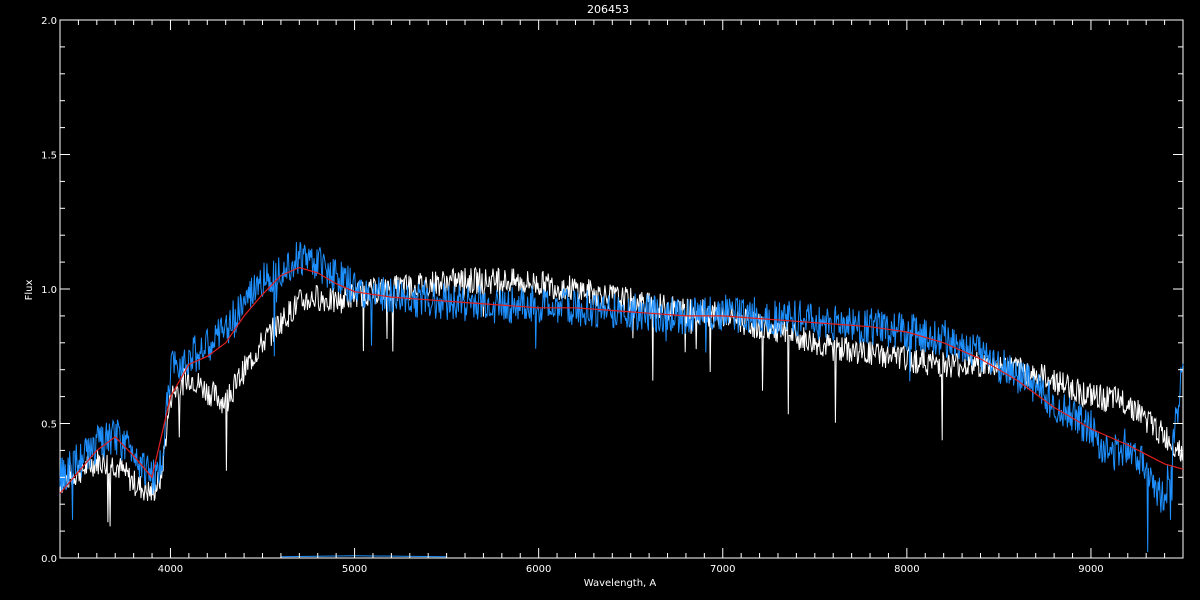 Image resolution: width=1200 pixels, height=600 pixels. I want to click on y-tick-label: 1.5, so click(49, 156).